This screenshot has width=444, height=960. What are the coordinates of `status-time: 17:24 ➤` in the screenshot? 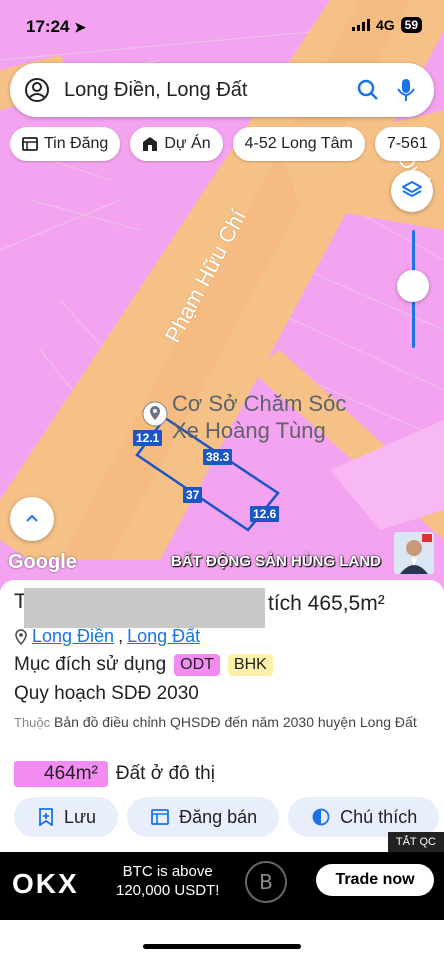 It's located at (56, 26).